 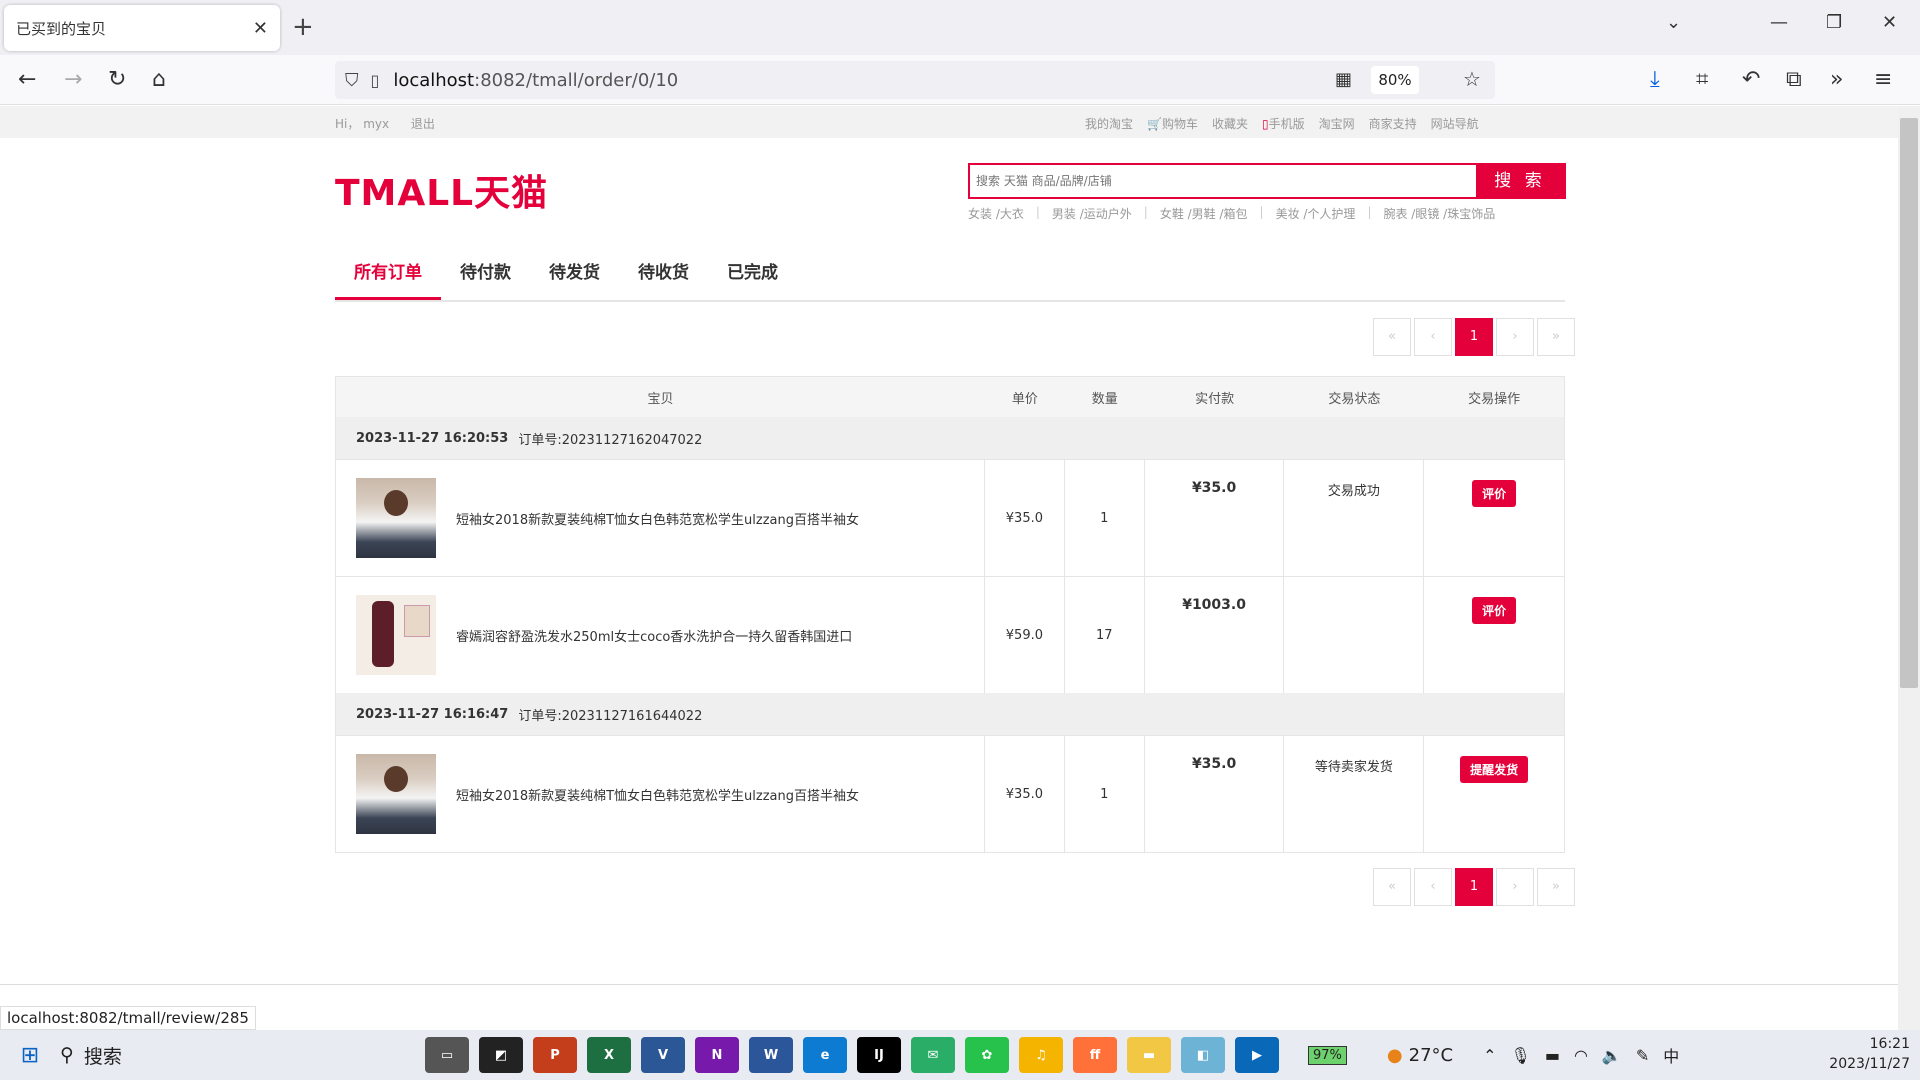 I want to click on powerpoint-icon: P, so click(x=555, y=1055).